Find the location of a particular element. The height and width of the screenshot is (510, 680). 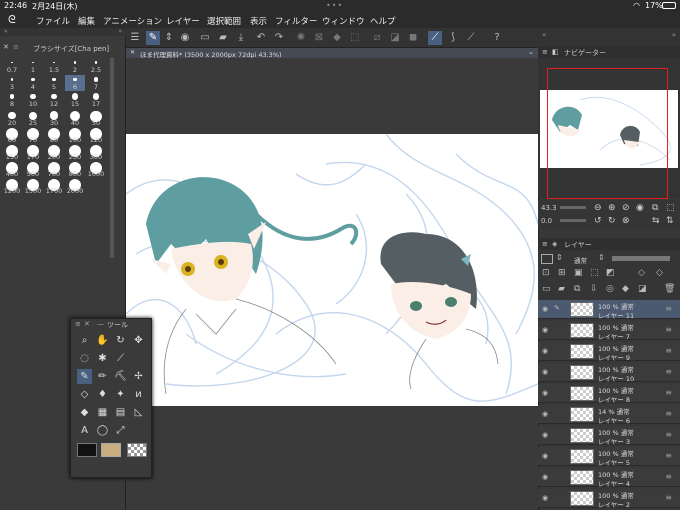

layer-row: ◉ ✎ 100 % 通常 レイヤー 11 ≡ is located at coordinates (609, 310).